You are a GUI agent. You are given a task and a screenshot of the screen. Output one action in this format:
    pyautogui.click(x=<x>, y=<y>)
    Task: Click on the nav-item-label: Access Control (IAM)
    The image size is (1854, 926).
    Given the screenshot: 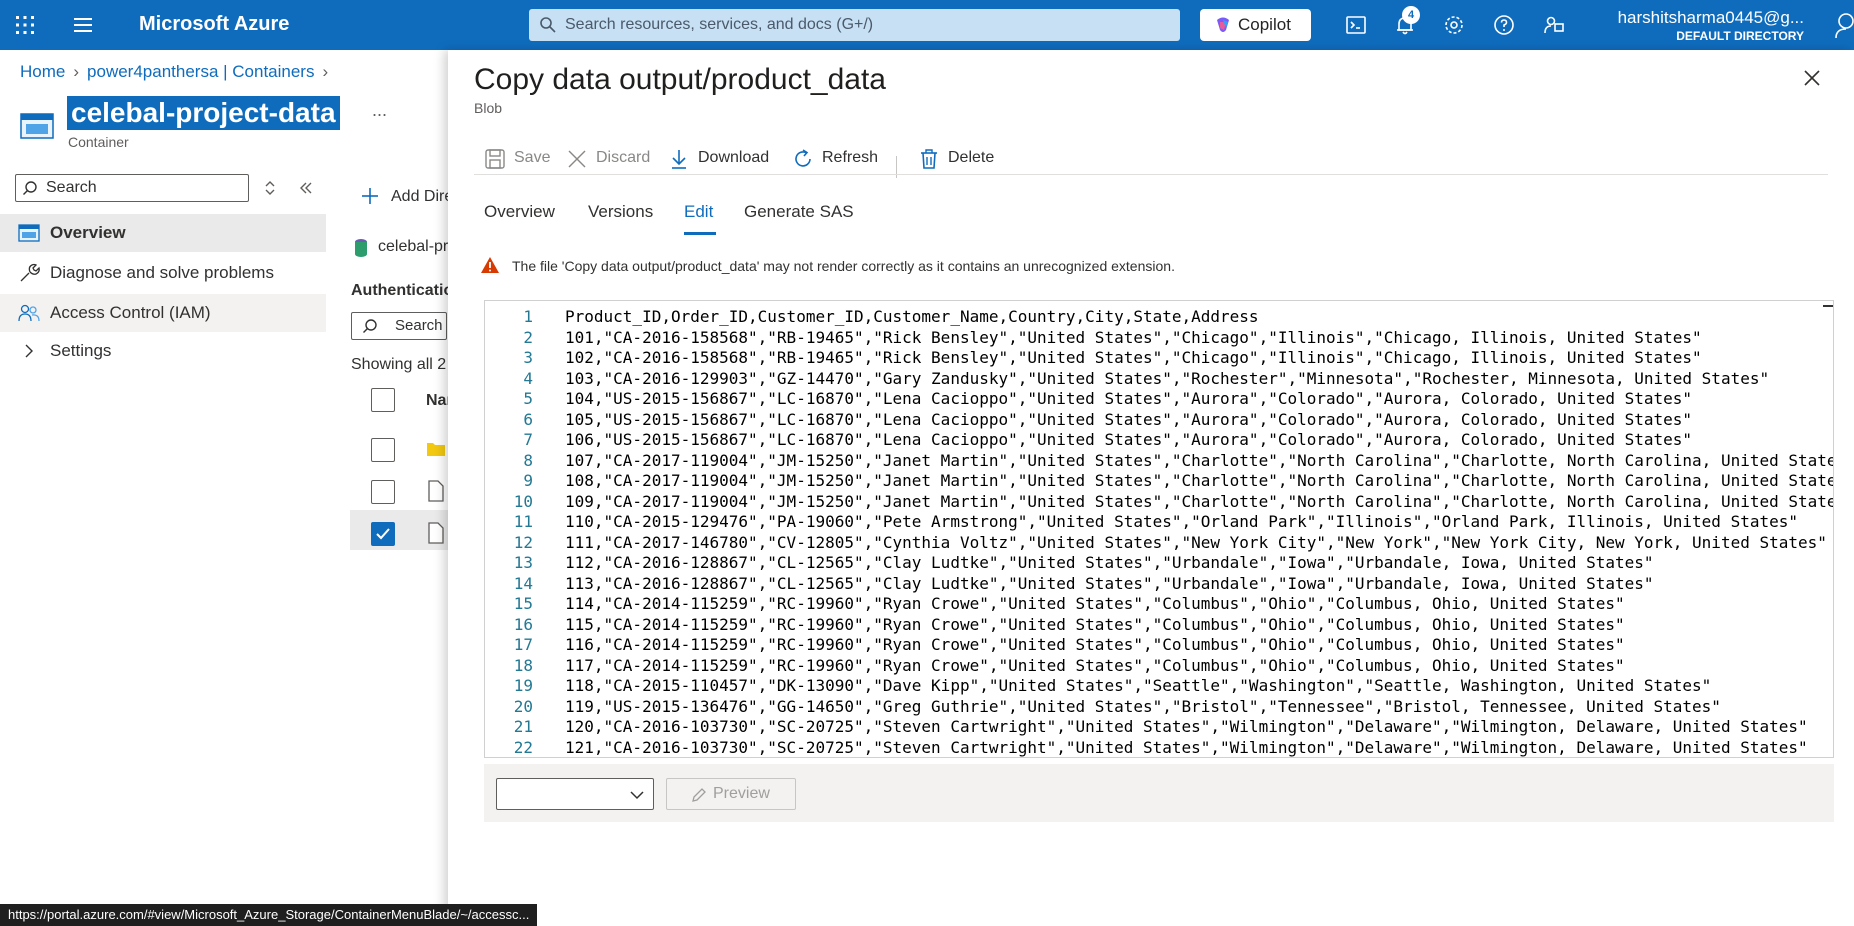 What is the action you would take?
    pyautogui.click(x=130, y=312)
    